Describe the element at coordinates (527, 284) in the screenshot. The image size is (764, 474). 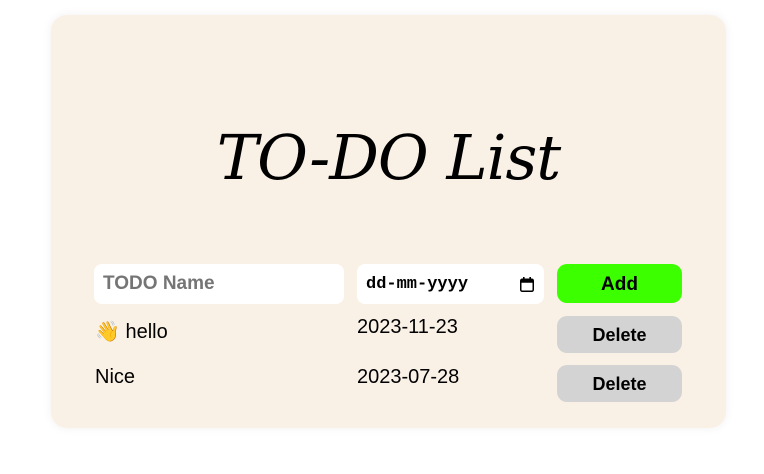
I see `calendar-icon` at that location.